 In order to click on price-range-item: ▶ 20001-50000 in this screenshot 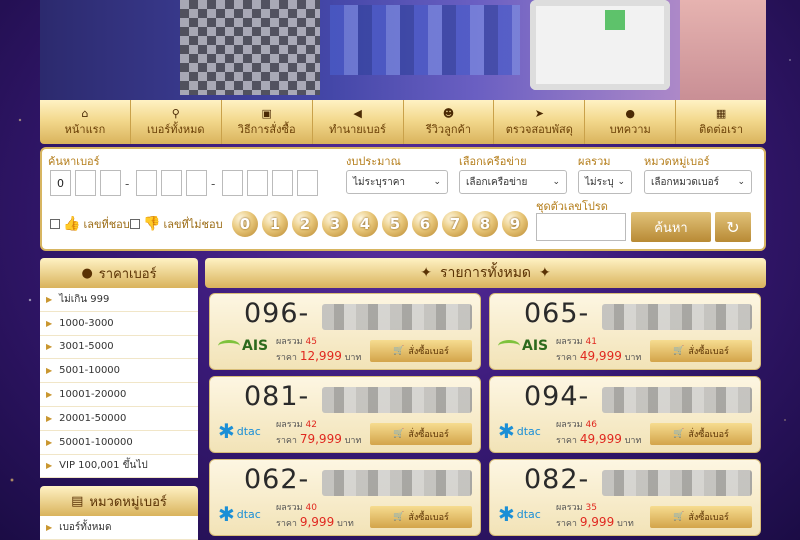, I will do `click(119, 419)`.